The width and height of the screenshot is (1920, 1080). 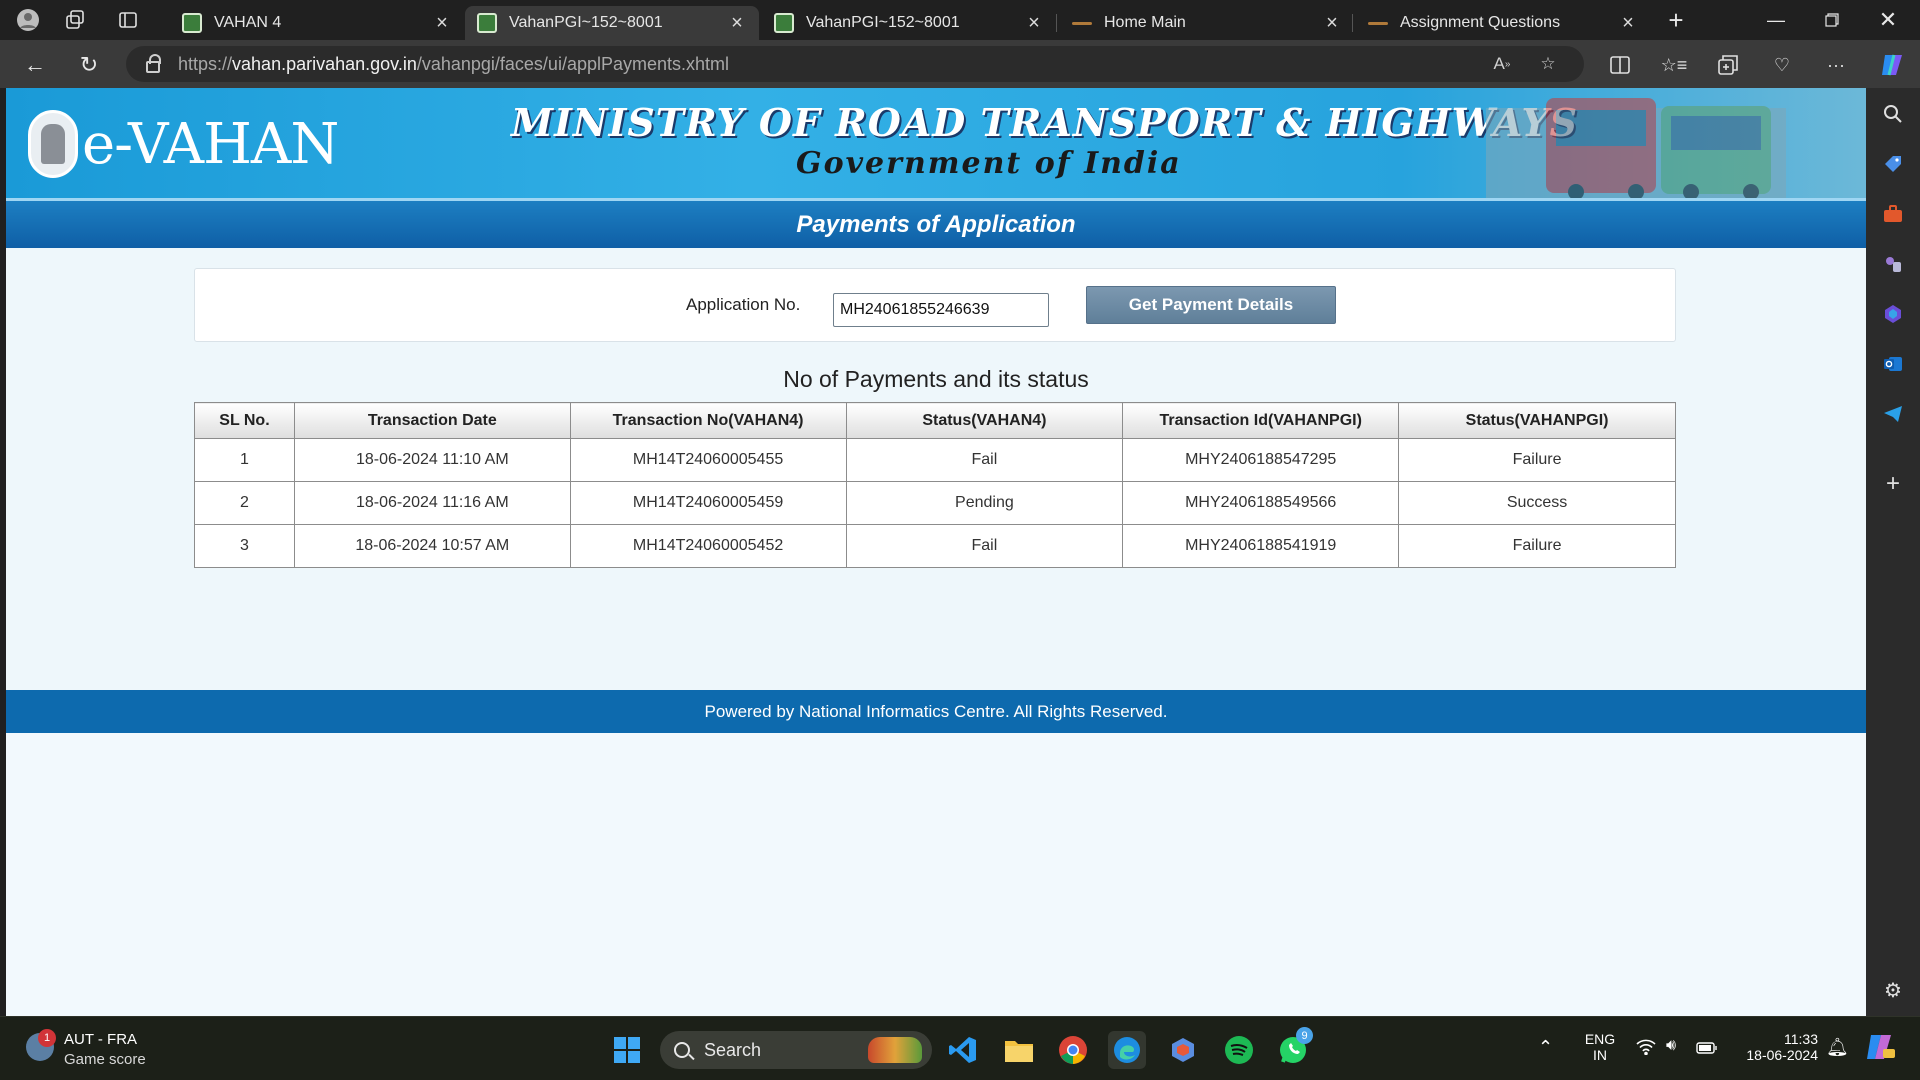 What do you see at coordinates (1893, 990) in the screenshot?
I see `settings-gear-icon: ⚙` at bounding box center [1893, 990].